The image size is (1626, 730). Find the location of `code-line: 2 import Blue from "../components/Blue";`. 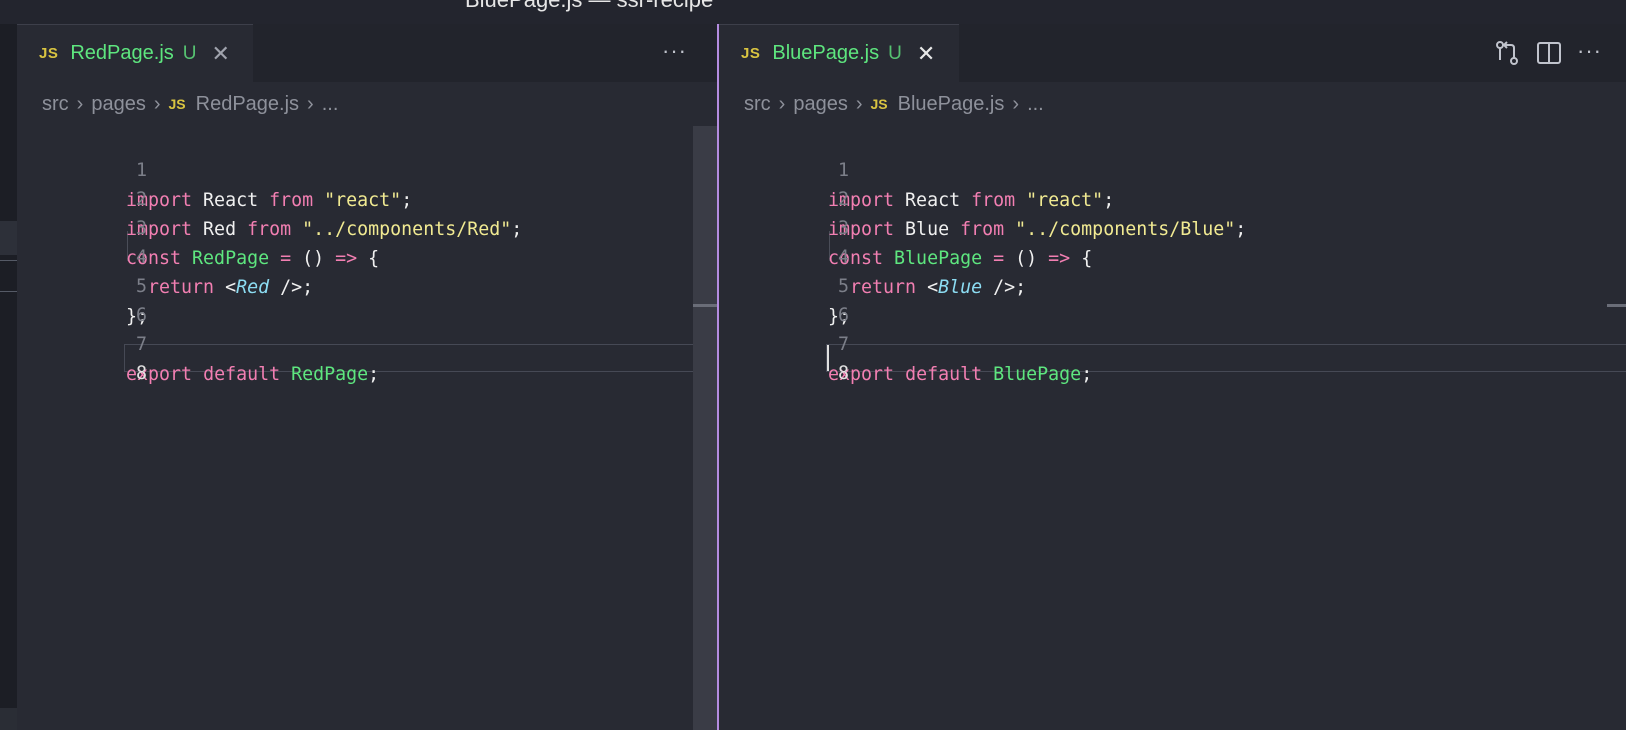

code-line: 2 import Blue from "../components/Blue"; is located at coordinates (1172, 197).